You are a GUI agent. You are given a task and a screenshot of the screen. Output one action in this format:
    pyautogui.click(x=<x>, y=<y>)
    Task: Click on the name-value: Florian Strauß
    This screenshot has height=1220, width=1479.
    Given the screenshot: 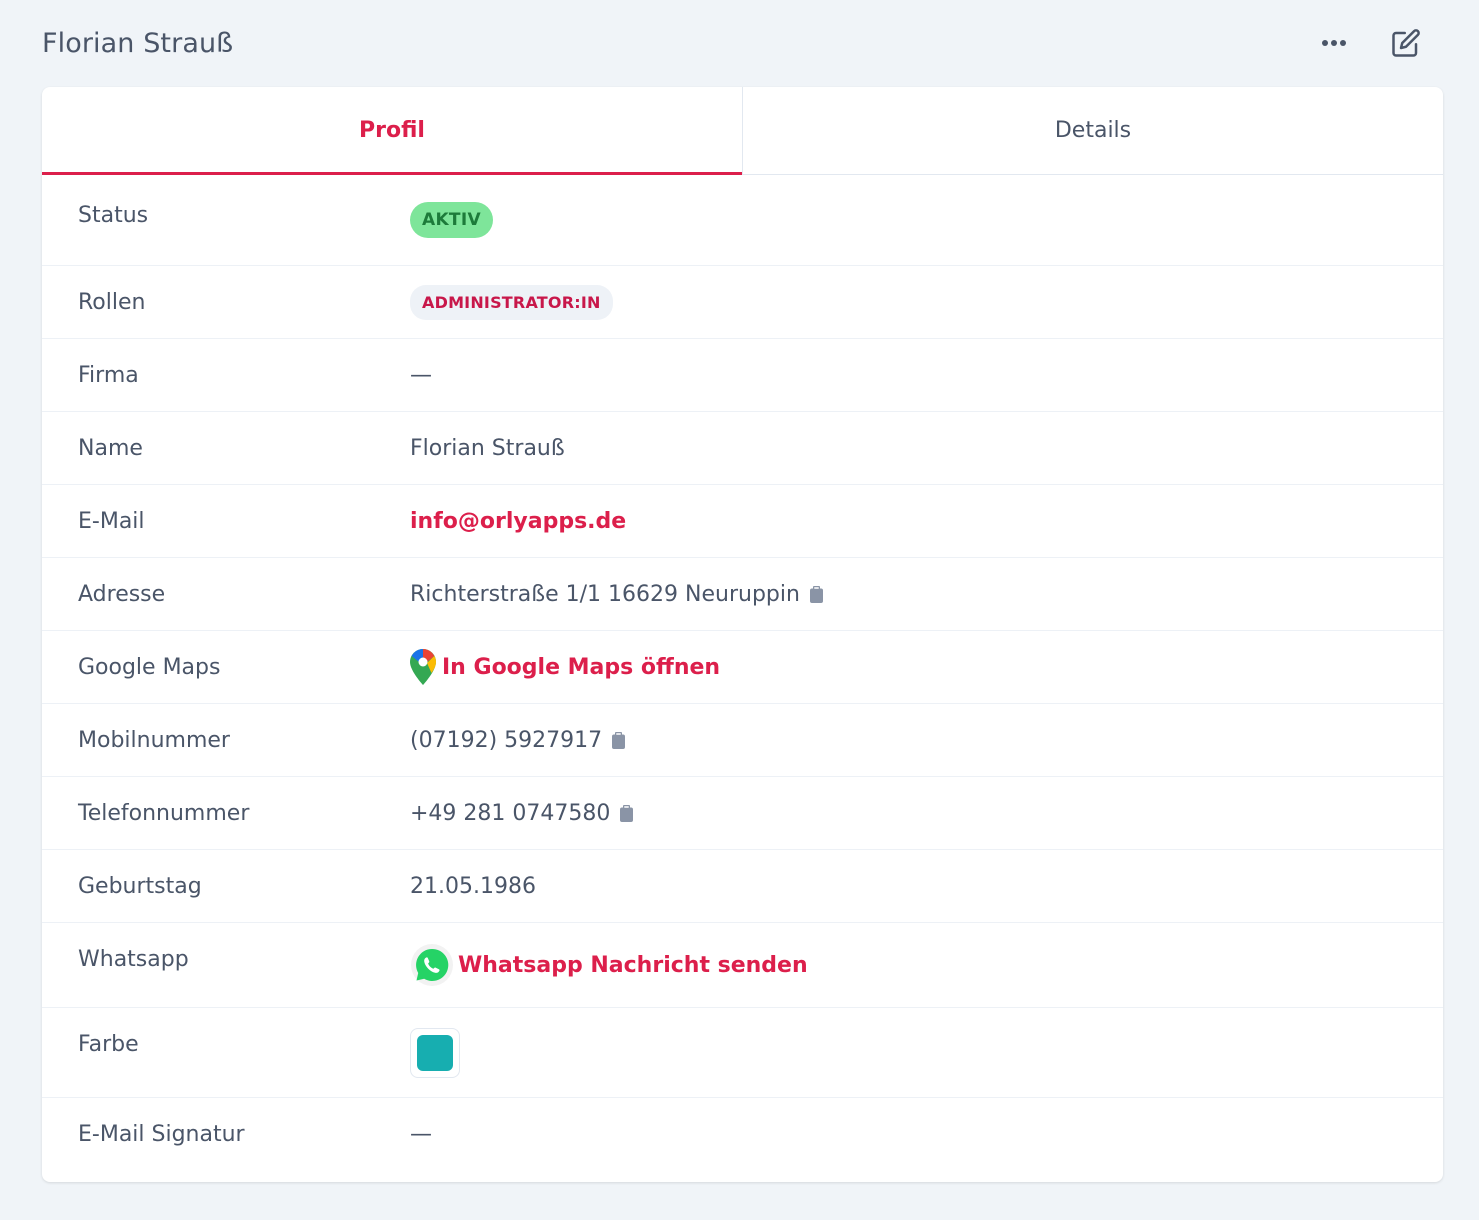 What is the action you would take?
    pyautogui.click(x=487, y=448)
    